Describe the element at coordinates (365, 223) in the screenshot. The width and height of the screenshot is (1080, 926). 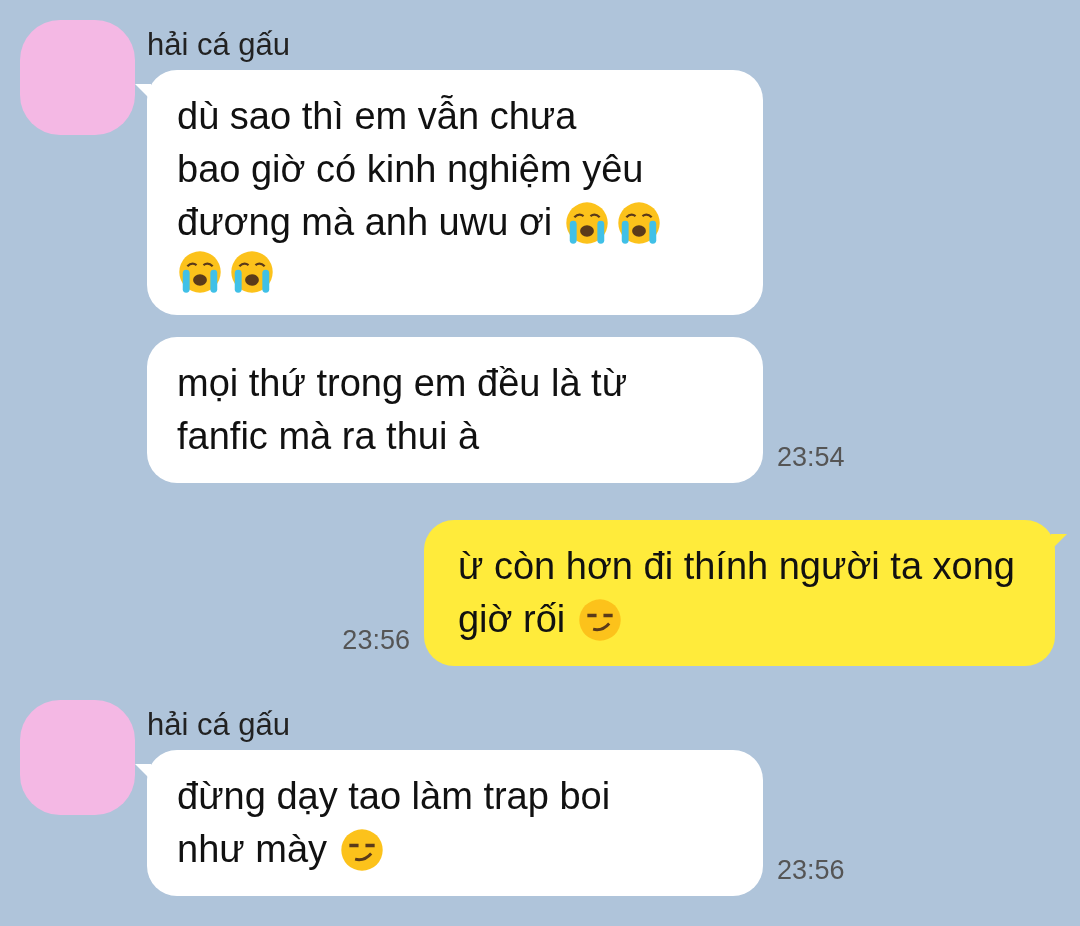
I see `message-text: đương mà anh uwu ơi` at that location.